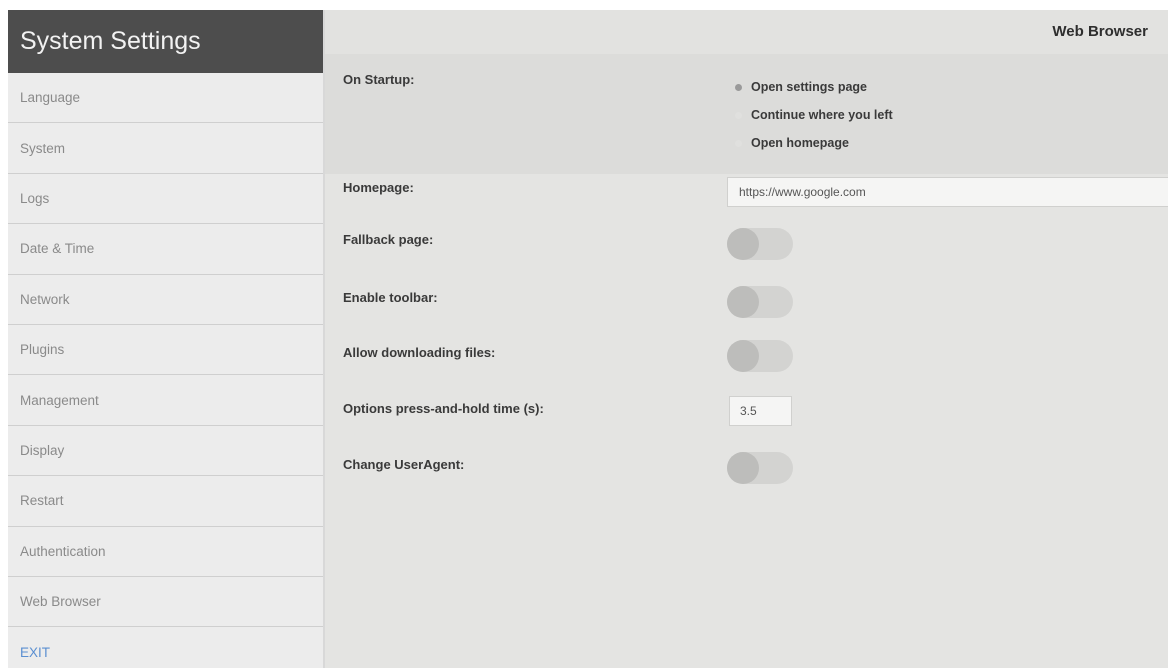  Describe the element at coordinates (165, 501) in the screenshot. I see `sidebar-item-restart: Restart` at that location.